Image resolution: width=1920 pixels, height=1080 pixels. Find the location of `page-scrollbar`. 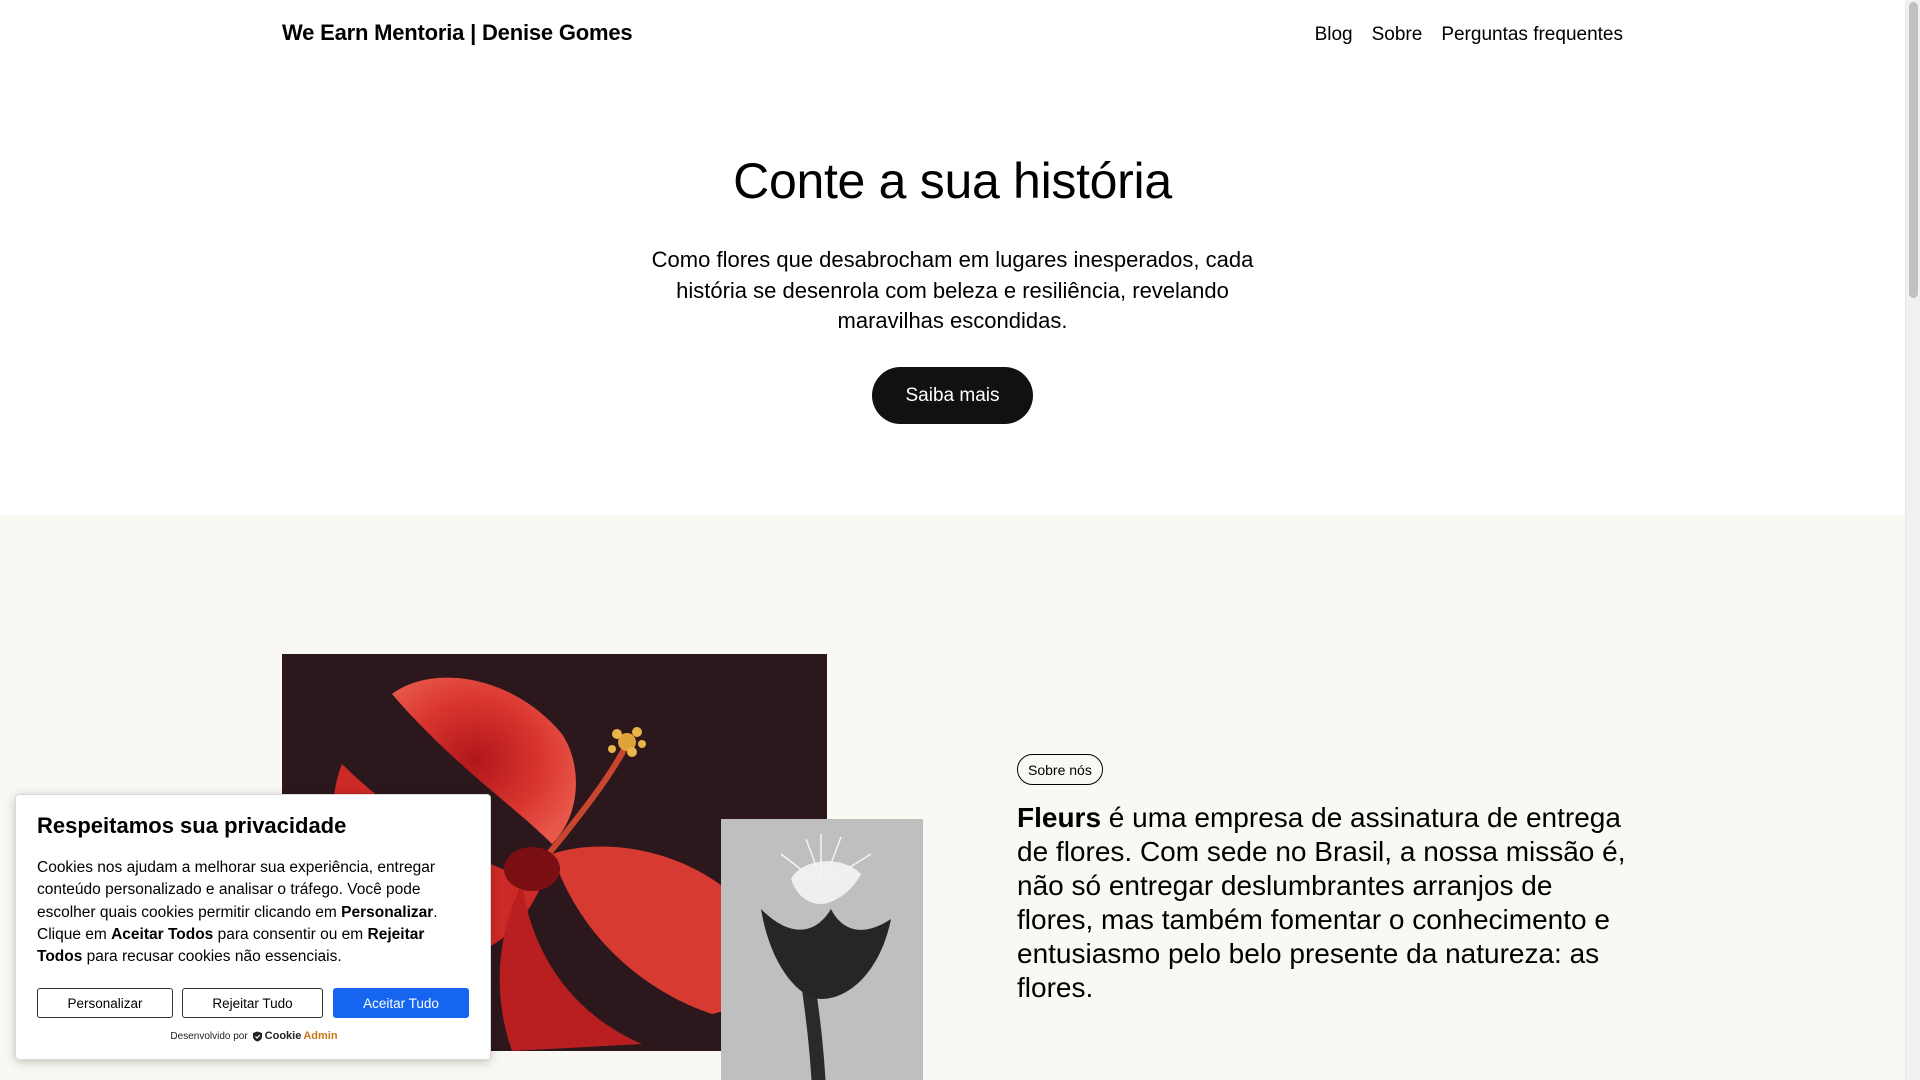

page-scrollbar is located at coordinates (1912, 540).